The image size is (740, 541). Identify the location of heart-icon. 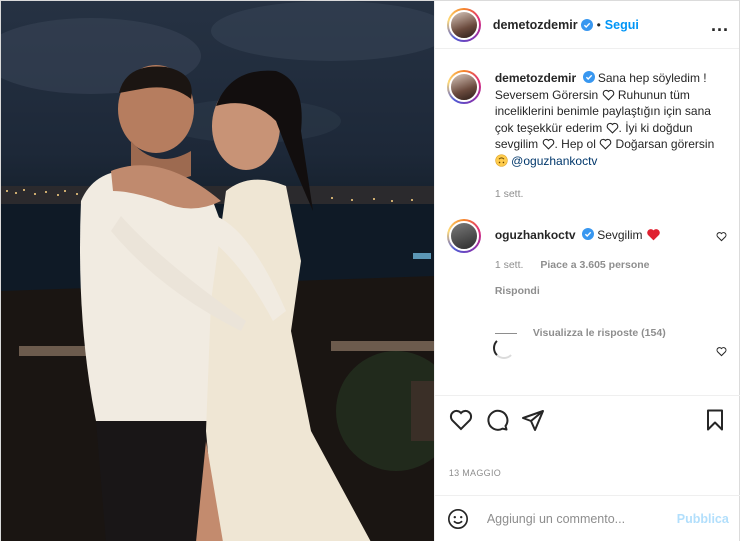
(460, 419).